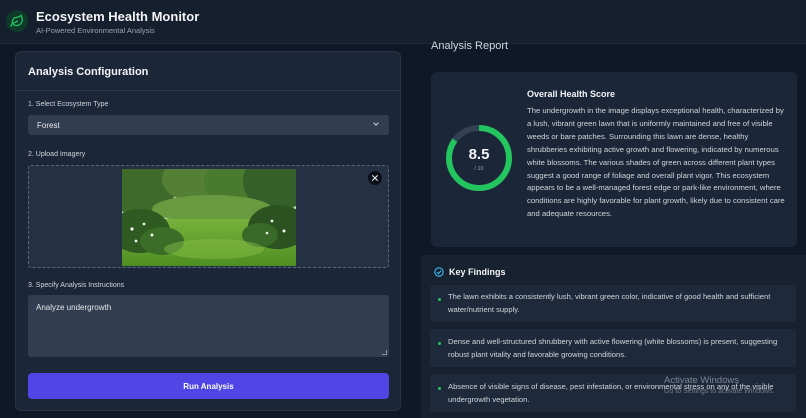  What do you see at coordinates (208, 125) in the screenshot?
I see `ecosystem-type-select: Forest` at bounding box center [208, 125].